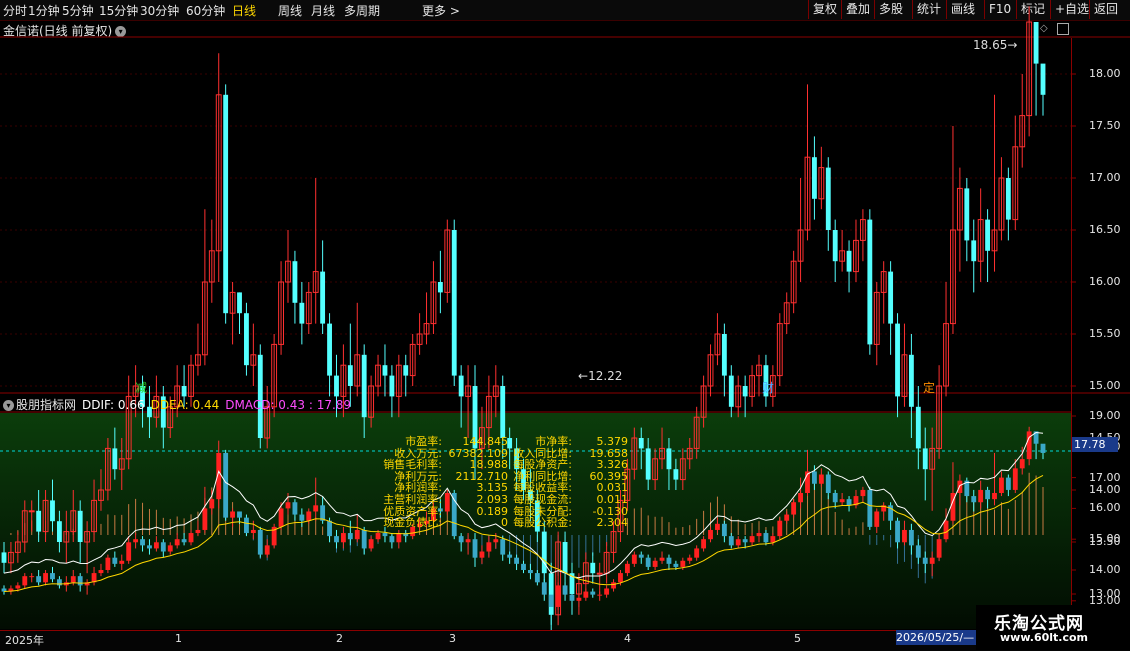  I want to click on indicator-tick-label: 15.00, so click(1105, 539).